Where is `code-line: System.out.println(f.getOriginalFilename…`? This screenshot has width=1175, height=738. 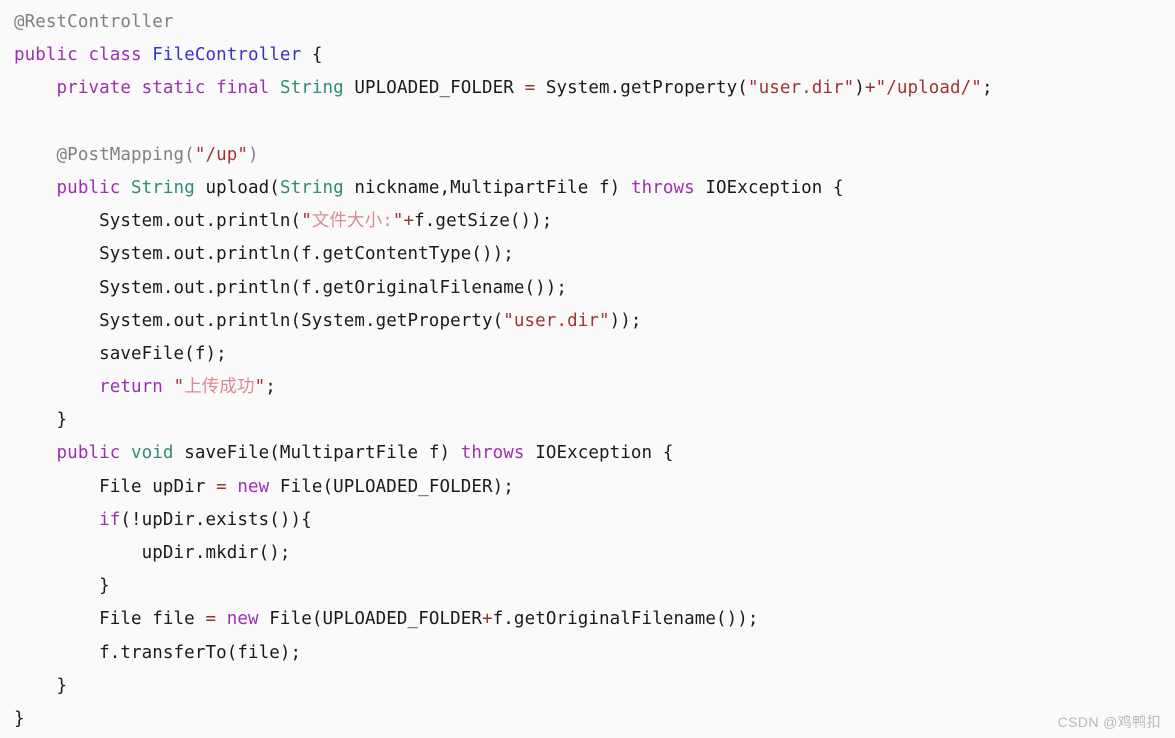 code-line: System.out.println(f.getOriginalFilename… is located at coordinates (503, 288).